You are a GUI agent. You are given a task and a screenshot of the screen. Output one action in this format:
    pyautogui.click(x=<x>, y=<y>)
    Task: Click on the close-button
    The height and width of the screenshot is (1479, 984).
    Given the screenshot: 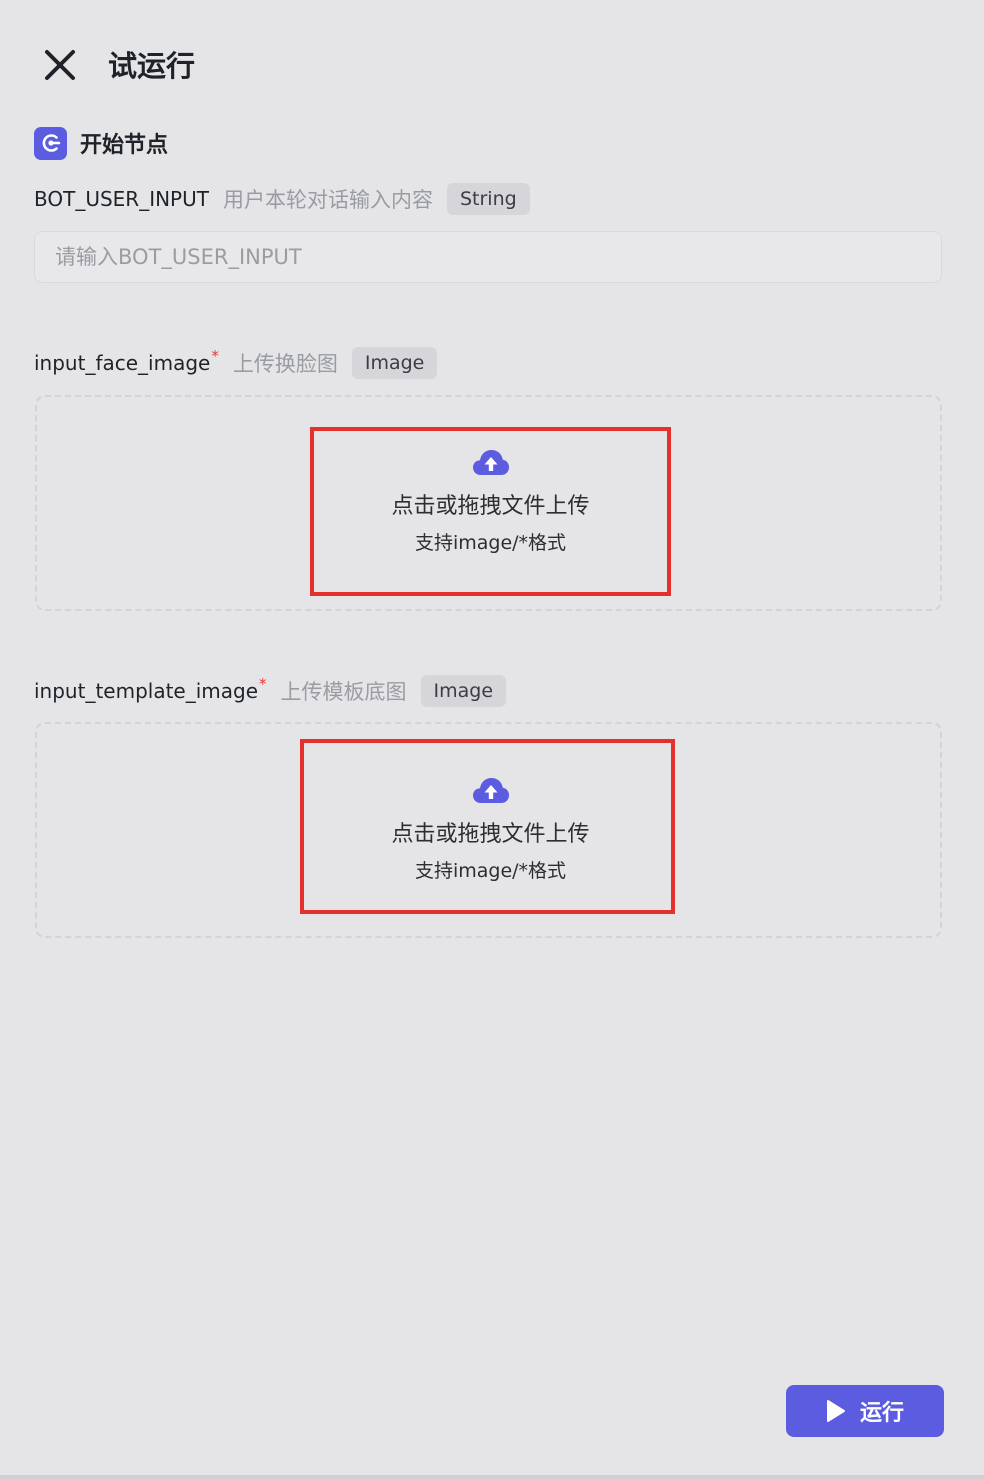 What is the action you would take?
    pyautogui.click(x=60, y=65)
    